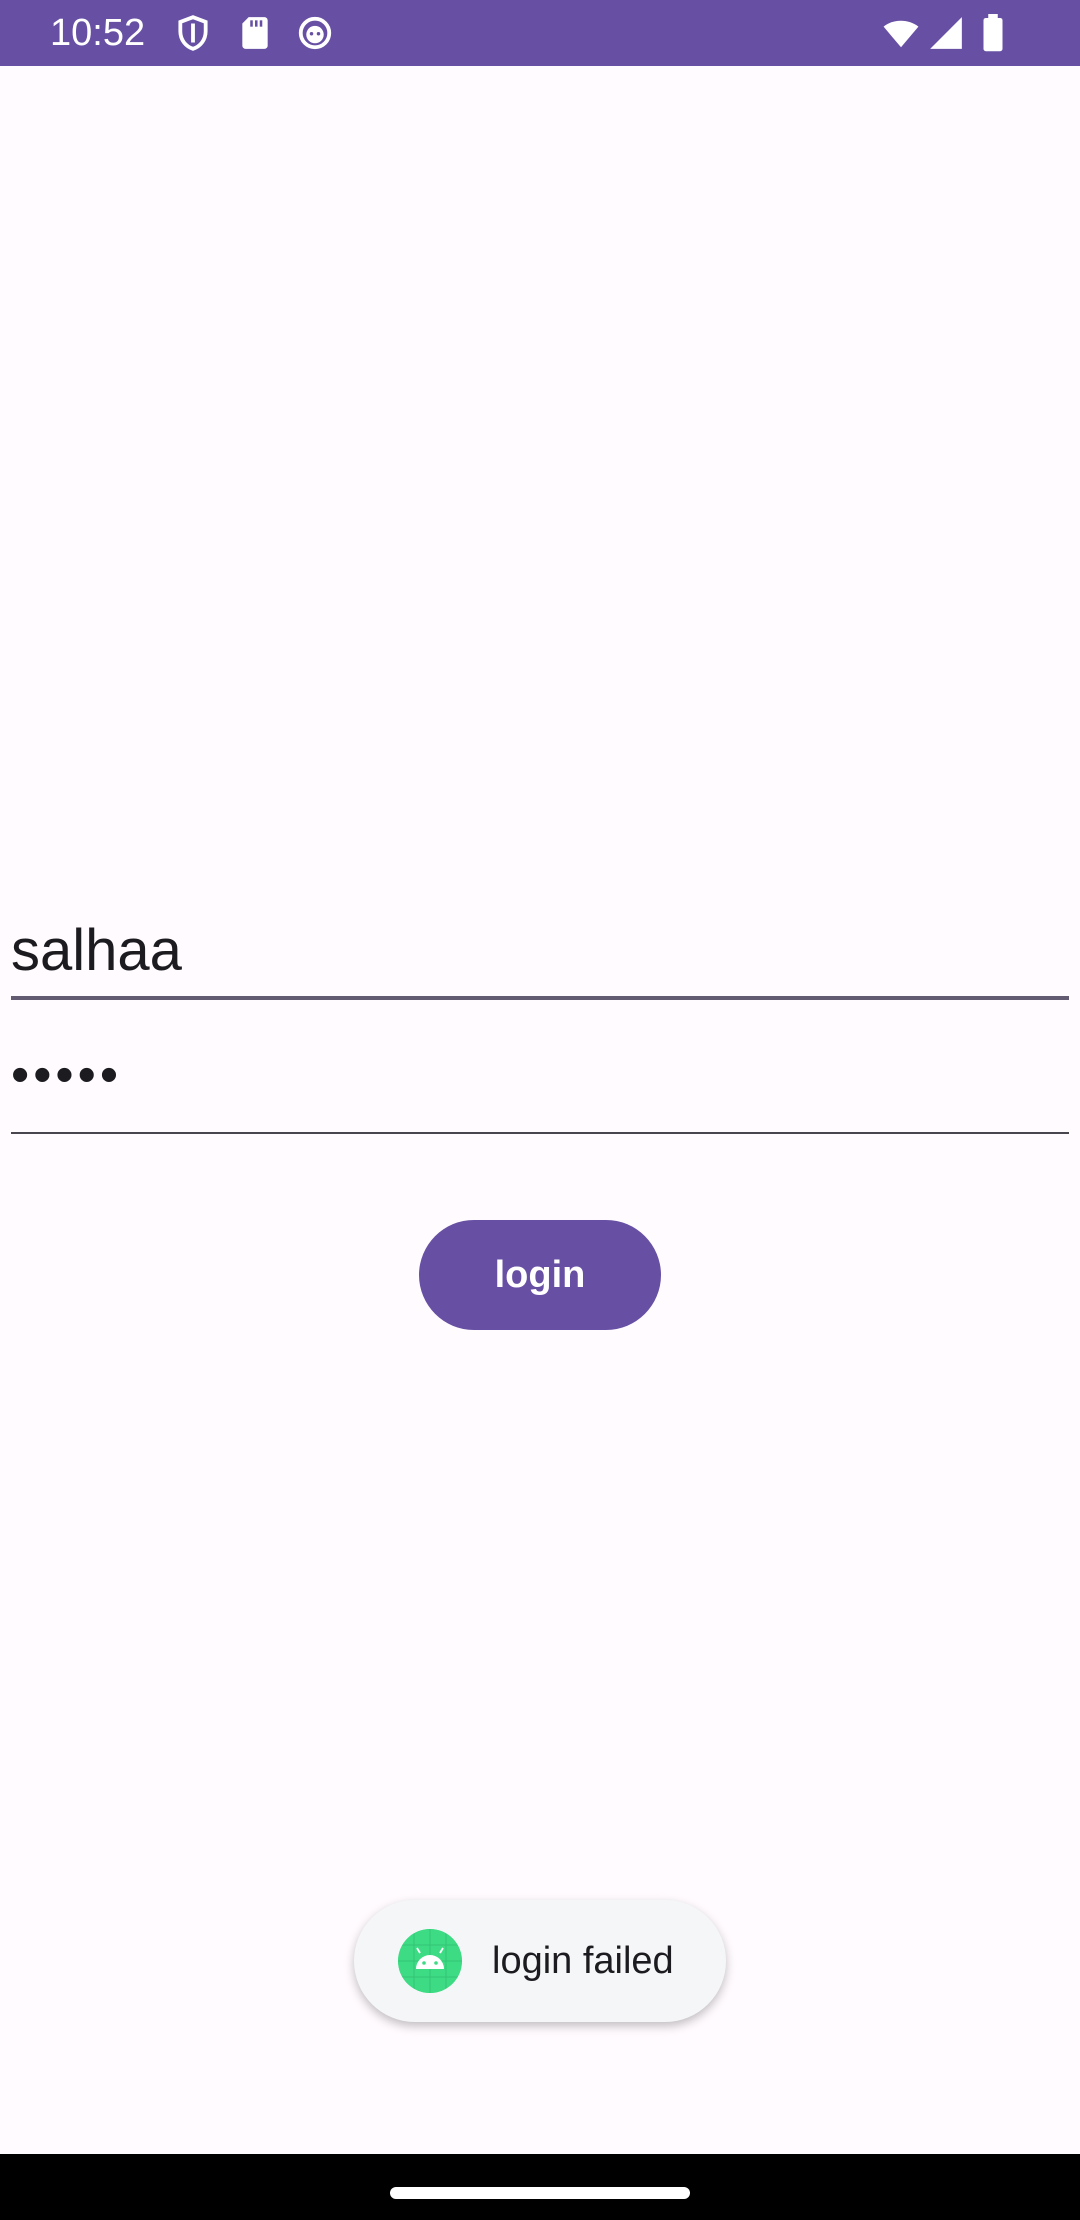 This screenshot has width=1080, height=2220. What do you see at coordinates (993, 33) in the screenshot?
I see `battery-icon` at bounding box center [993, 33].